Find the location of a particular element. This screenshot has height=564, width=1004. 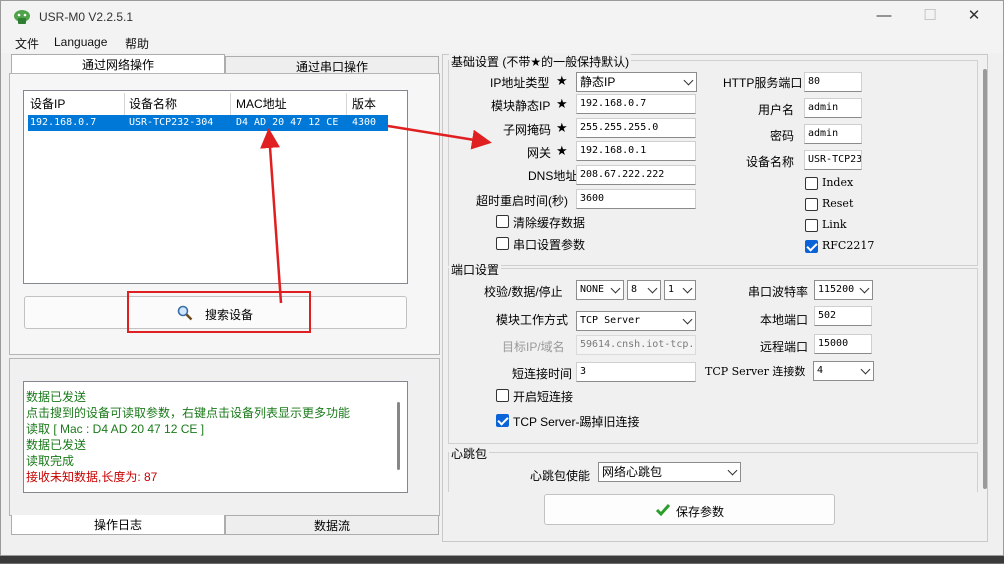

annotation-arrow-right is located at coordinates (439, 137).